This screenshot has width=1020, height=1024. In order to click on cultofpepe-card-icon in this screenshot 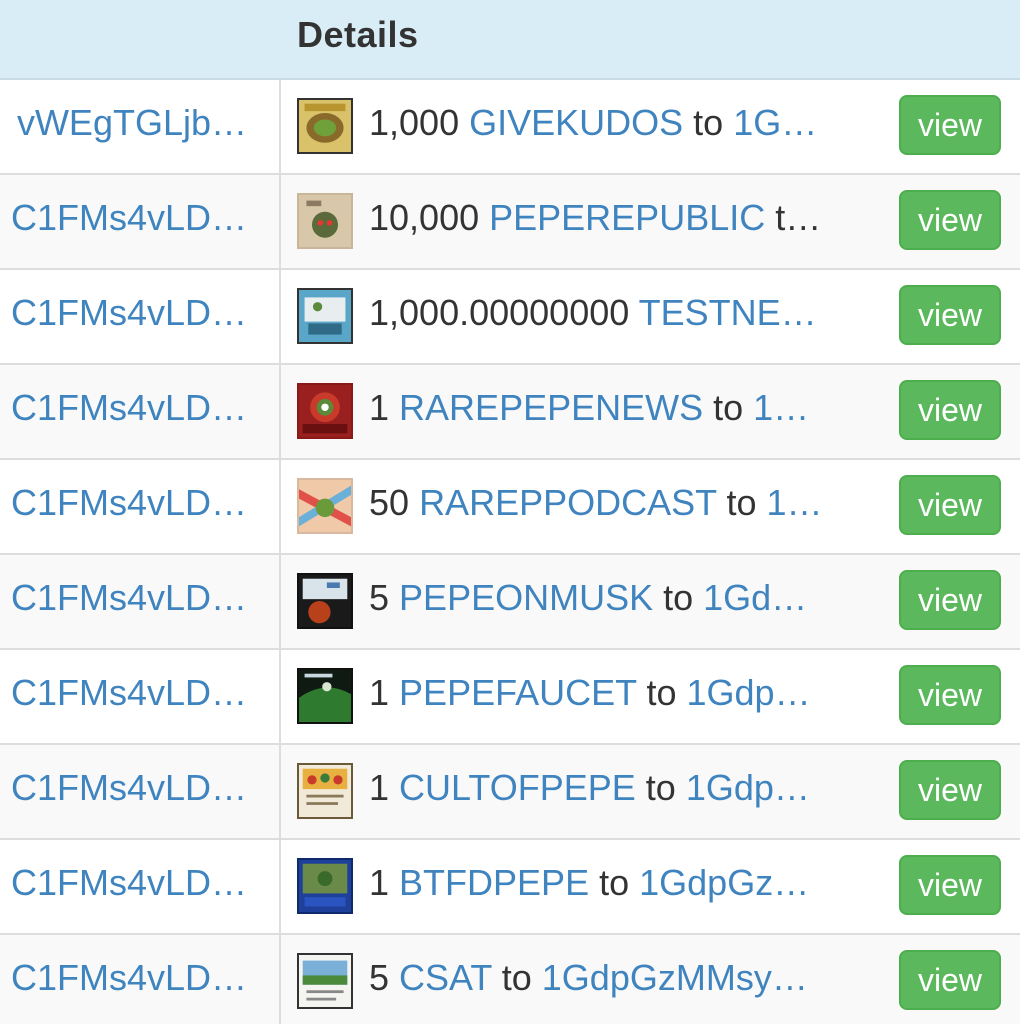, I will do `click(325, 791)`.